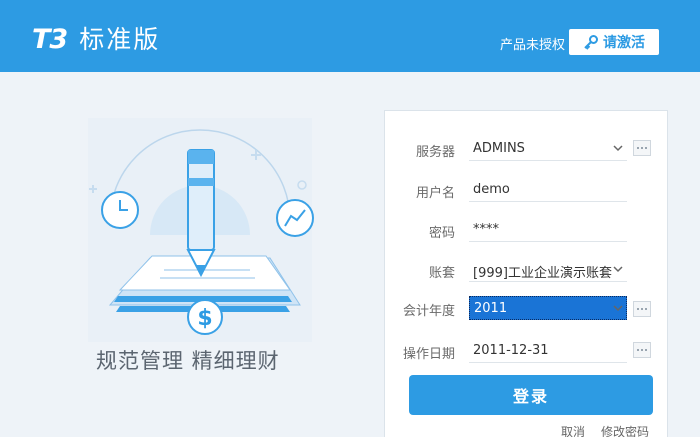 Image resolution: width=700 pixels, height=437 pixels. I want to click on server-label: 服务器, so click(435, 152).